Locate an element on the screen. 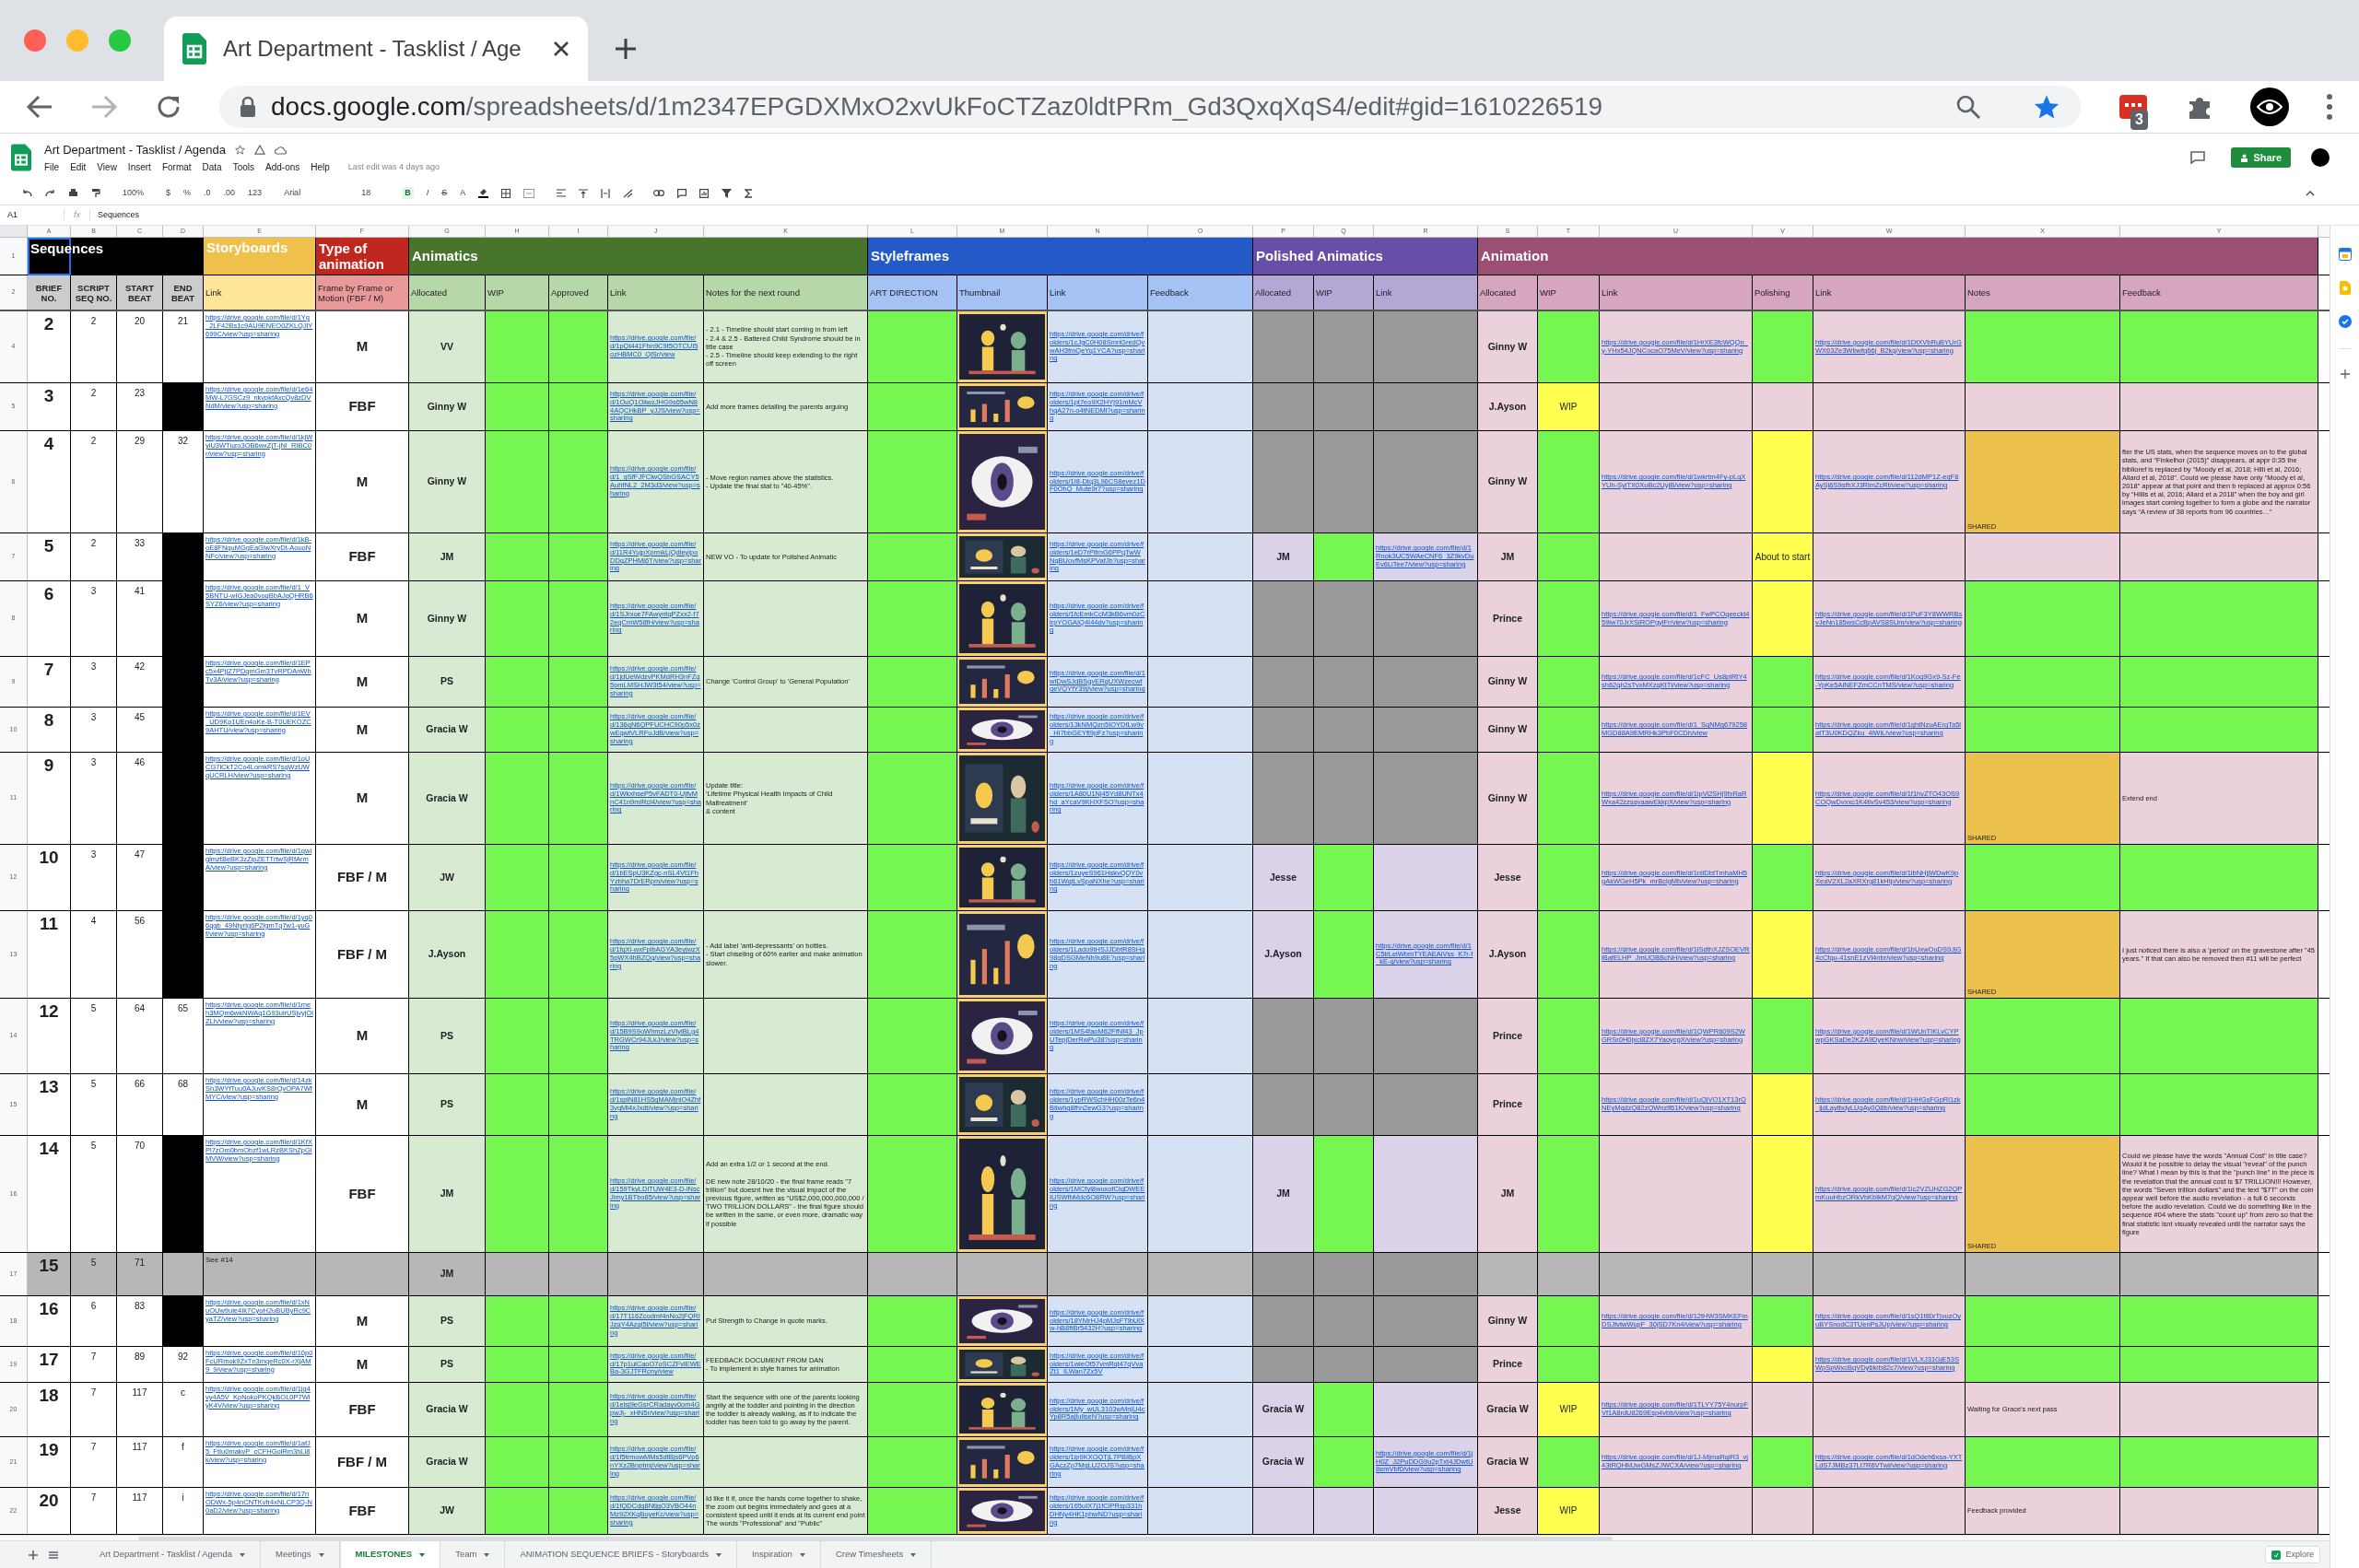  add-sheet-icon is located at coordinates (33, 1555).